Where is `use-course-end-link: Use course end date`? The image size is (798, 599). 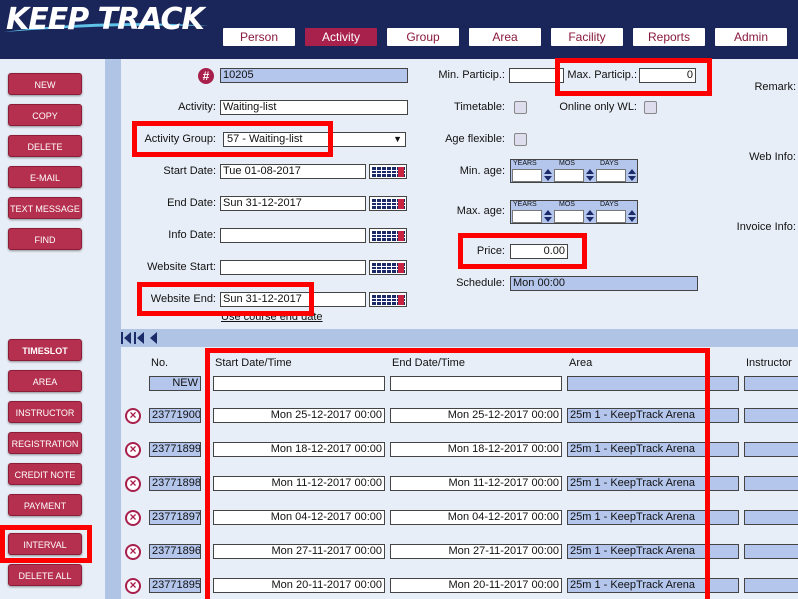
use-course-end-link: Use course end date is located at coordinates (272, 317).